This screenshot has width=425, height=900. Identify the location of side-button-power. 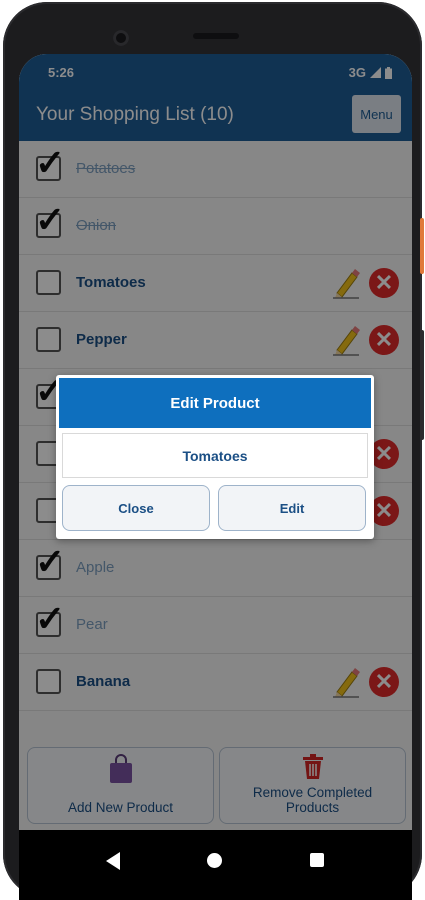
(422, 246).